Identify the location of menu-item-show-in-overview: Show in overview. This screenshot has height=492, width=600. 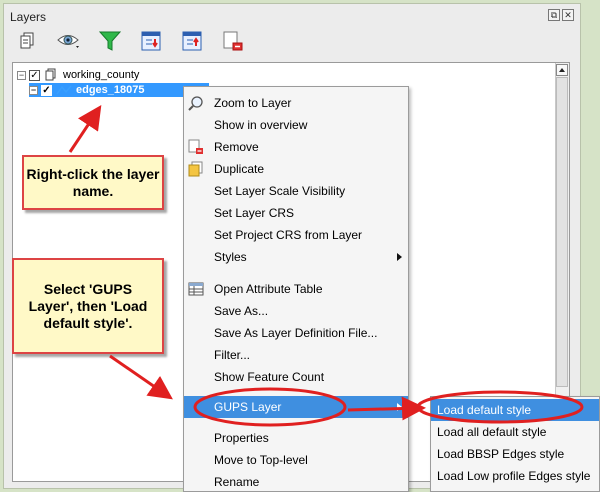
(296, 125).